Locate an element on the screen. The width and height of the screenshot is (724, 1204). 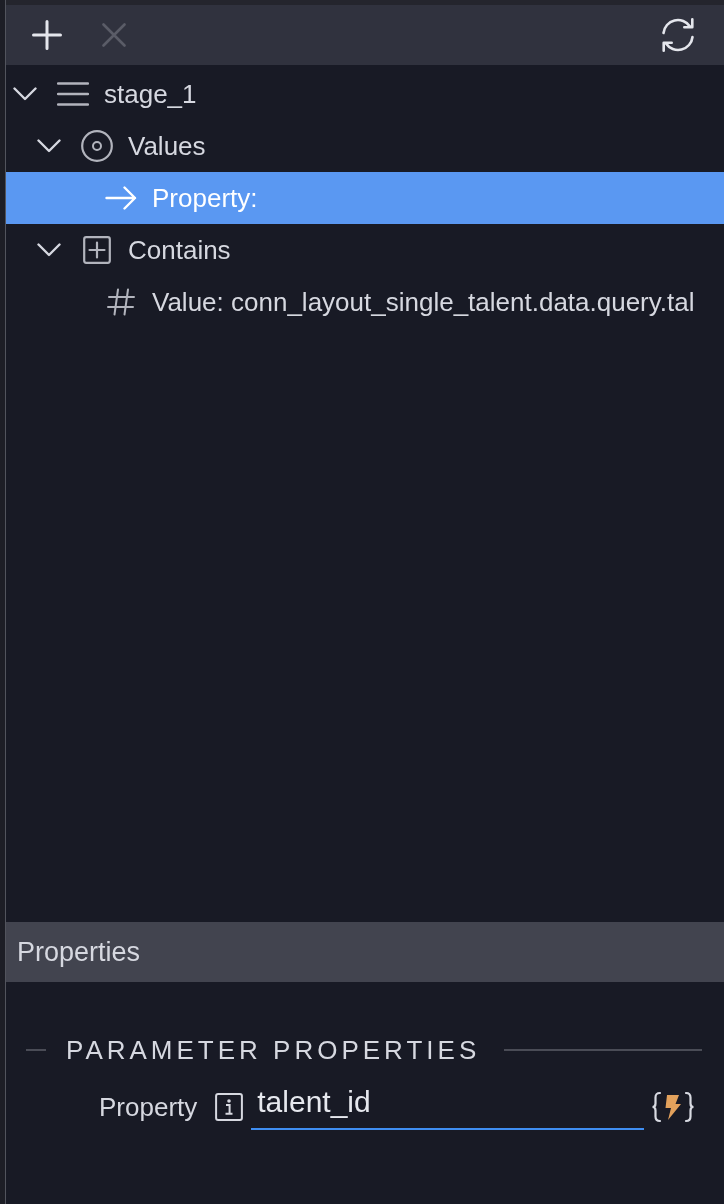
add-button is located at coordinates (47, 35).